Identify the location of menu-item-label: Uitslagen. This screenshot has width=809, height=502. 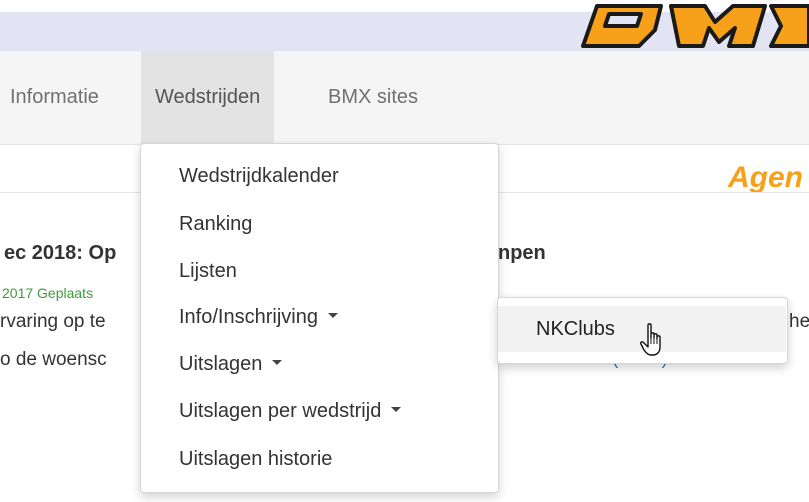
(221, 364).